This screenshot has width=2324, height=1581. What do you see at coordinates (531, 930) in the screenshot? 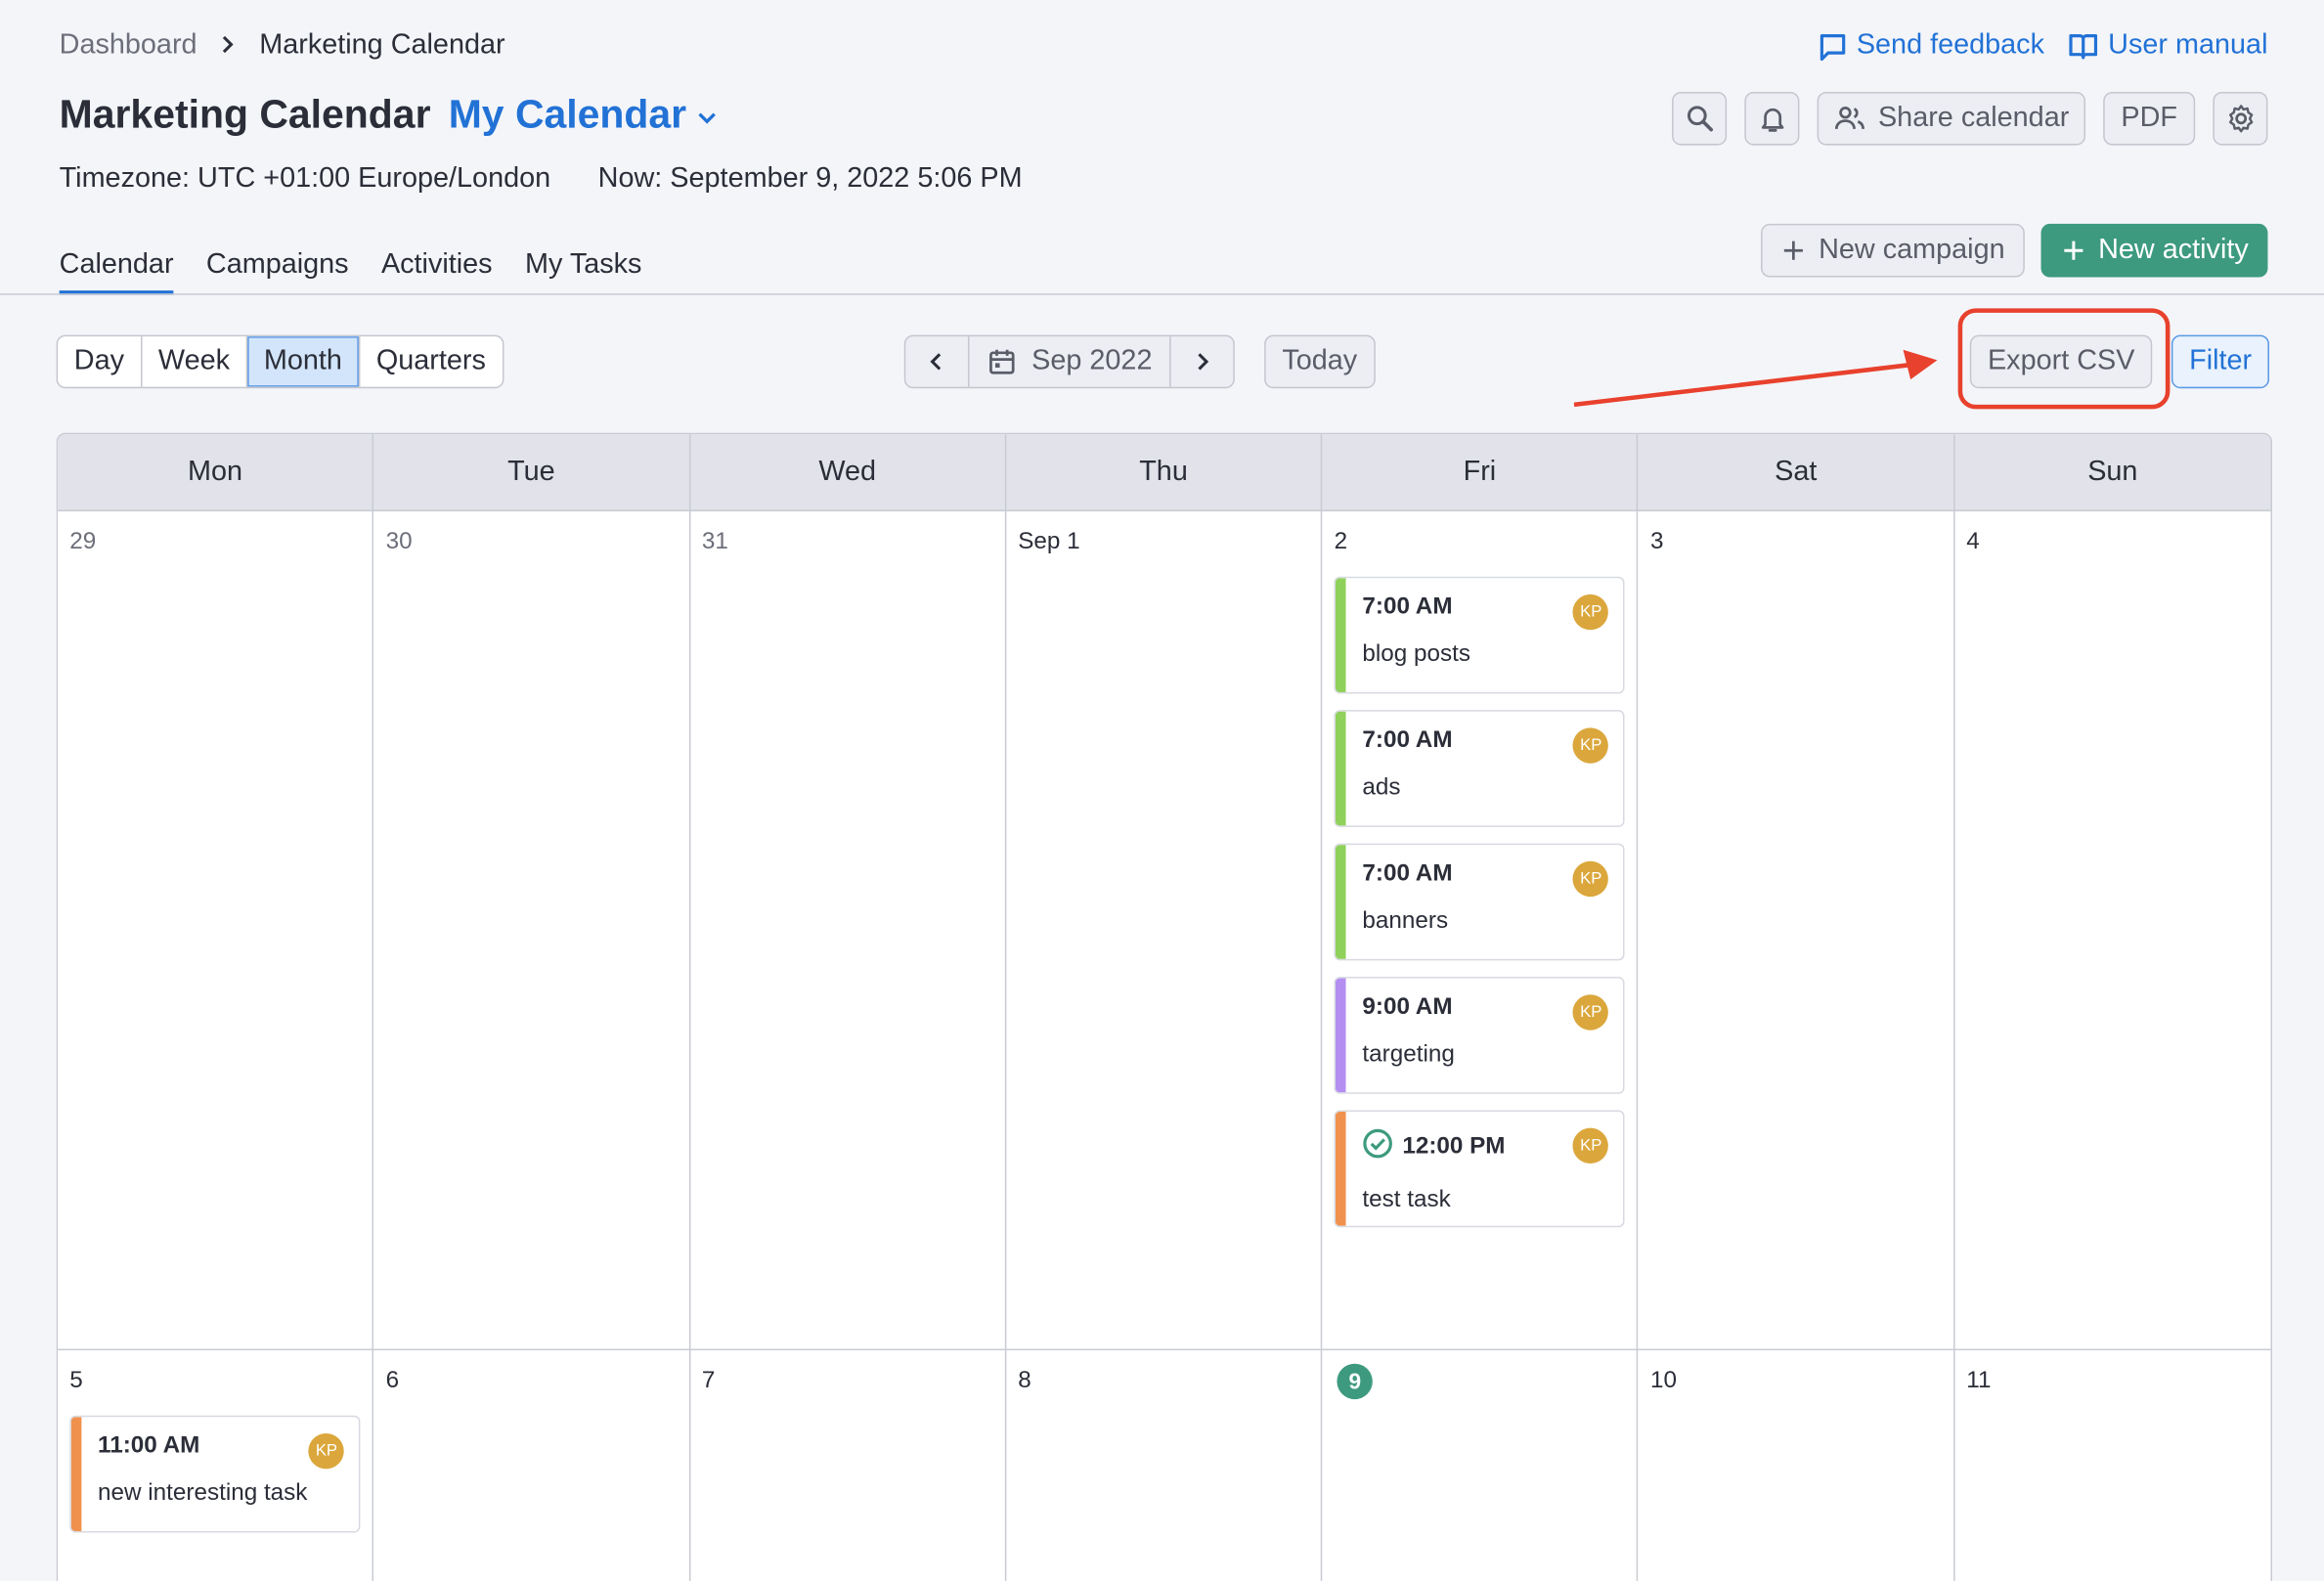
I see `day-cell: 30` at bounding box center [531, 930].